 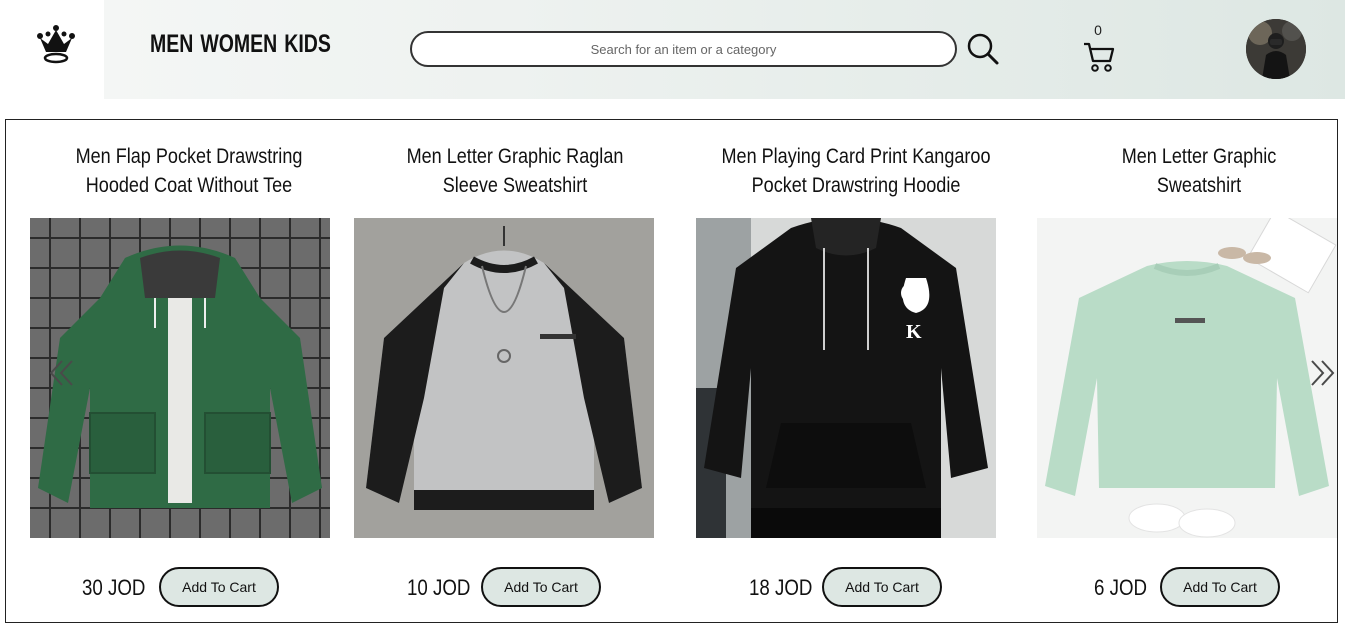 What do you see at coordinates (171, 44) in the screenshot?
I see `nav-men: MEN` at bounding box center [171, 44].